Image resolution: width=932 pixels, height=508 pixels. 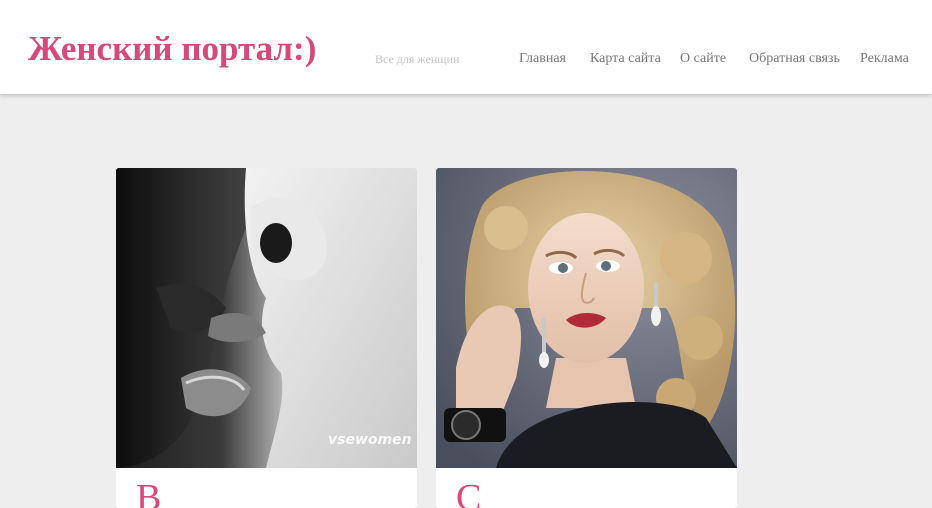 I want to click on image-watermark: vsewomen, so click(x=370, y=440).